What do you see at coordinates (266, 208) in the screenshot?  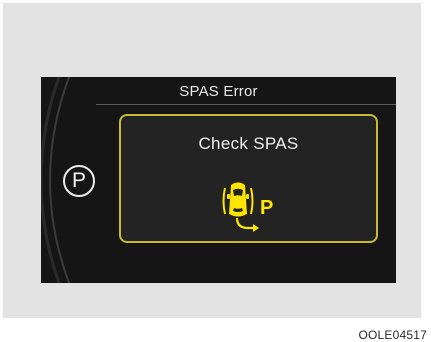 I see `spas-icon-label: P` at bounding box center [266, 208].